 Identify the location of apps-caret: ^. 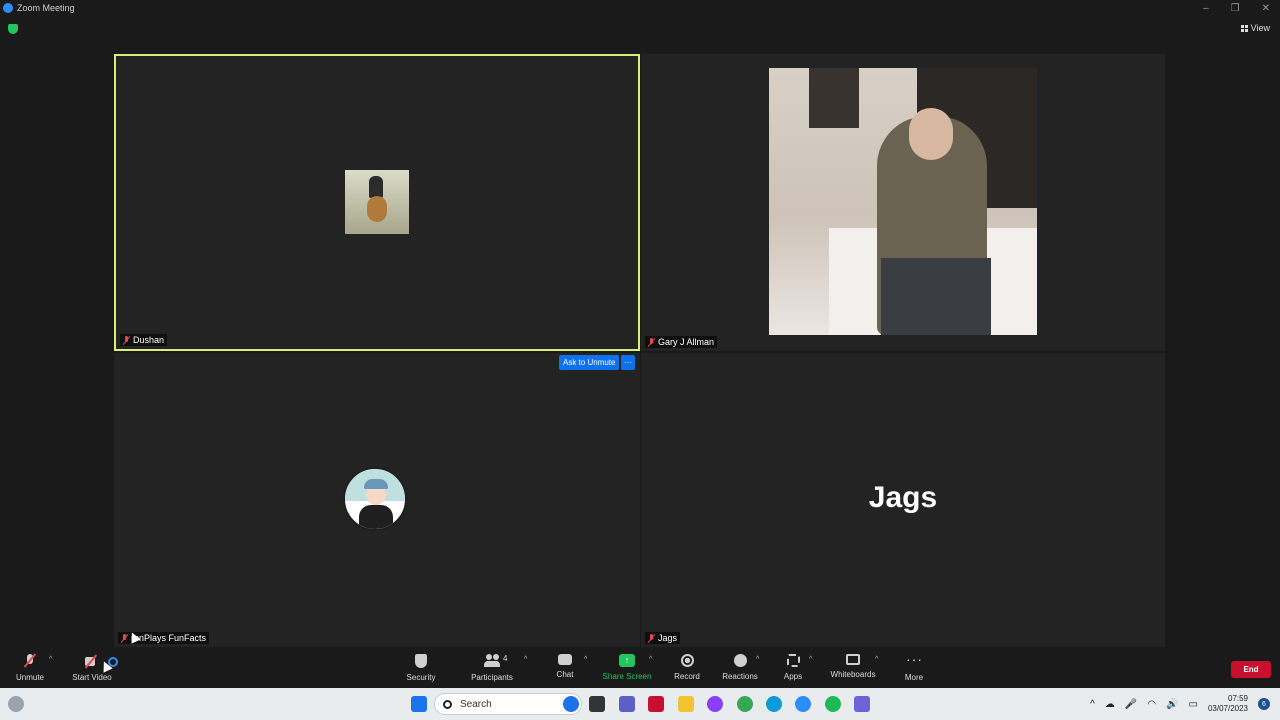
(810, 659).